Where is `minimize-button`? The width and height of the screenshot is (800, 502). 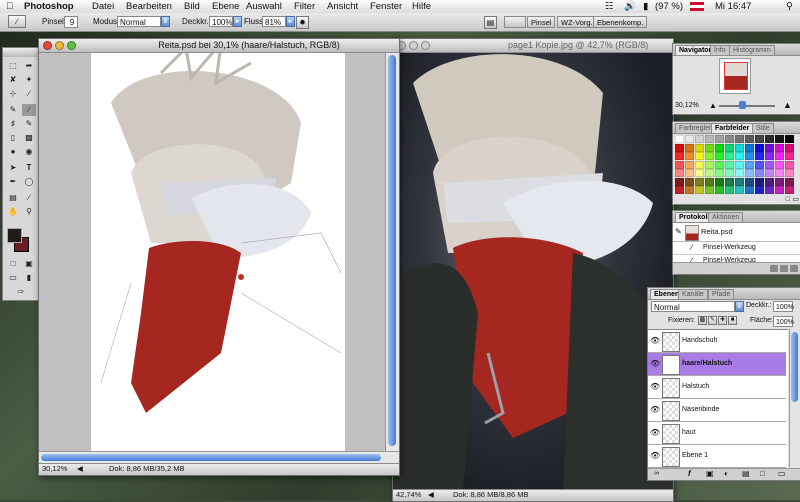 minimize-button is located at coordinates (413, 45).